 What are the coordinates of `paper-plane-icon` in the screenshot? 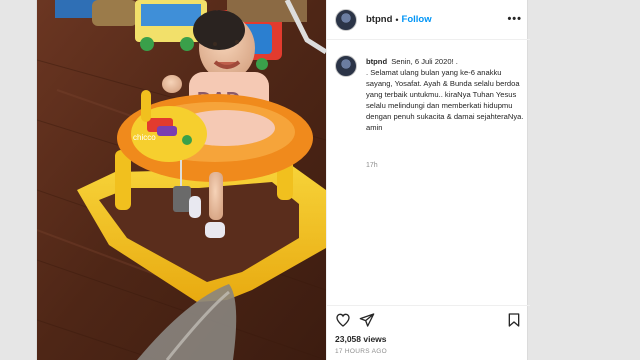 It's located at (367, 320).